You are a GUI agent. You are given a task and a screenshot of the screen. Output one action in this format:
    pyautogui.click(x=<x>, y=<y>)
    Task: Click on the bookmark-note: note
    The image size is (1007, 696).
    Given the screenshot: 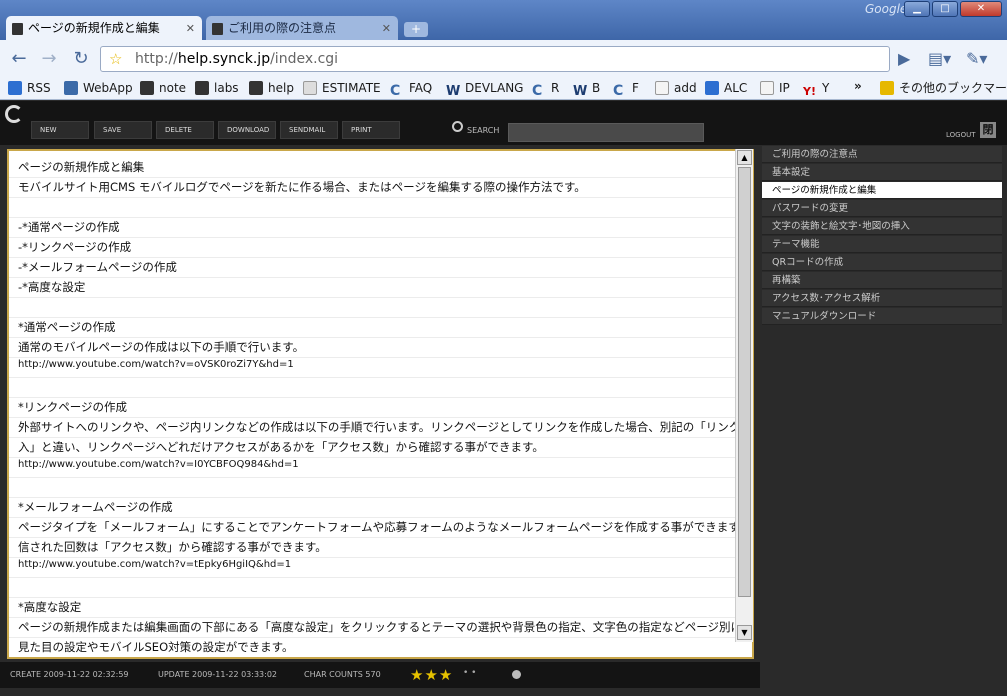 What is the action you would take?
    pyautogui.click(x=163, y=88)
    